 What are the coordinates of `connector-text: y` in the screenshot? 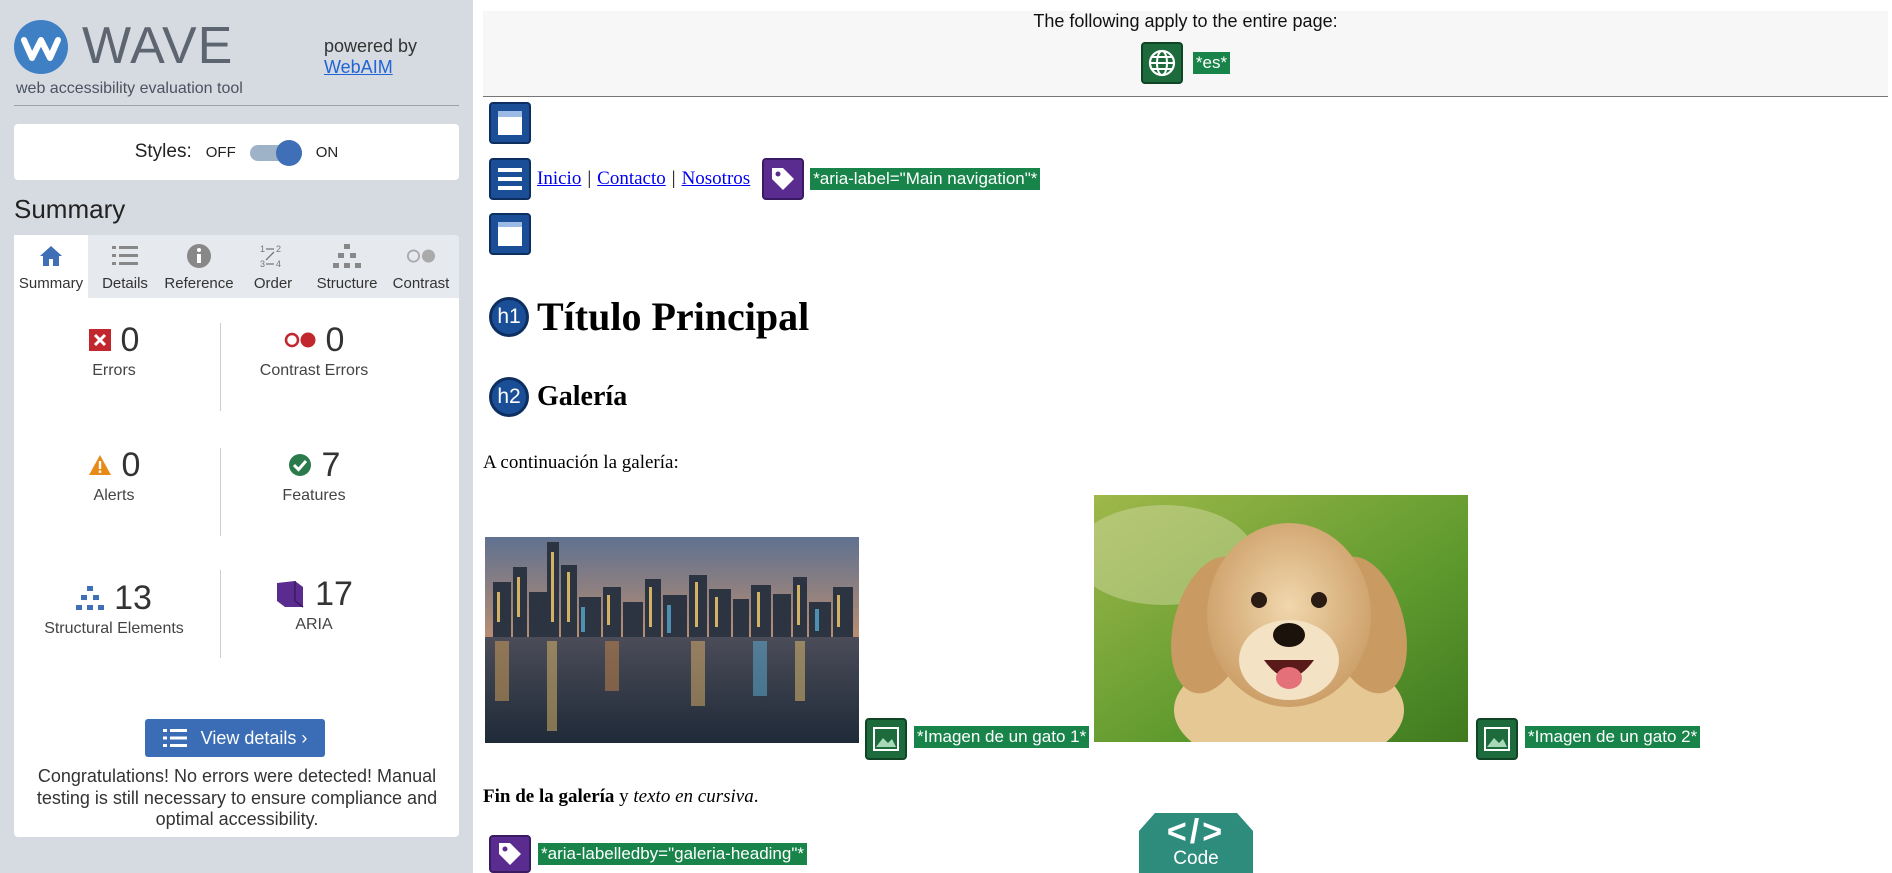 It's located at (624, 796).